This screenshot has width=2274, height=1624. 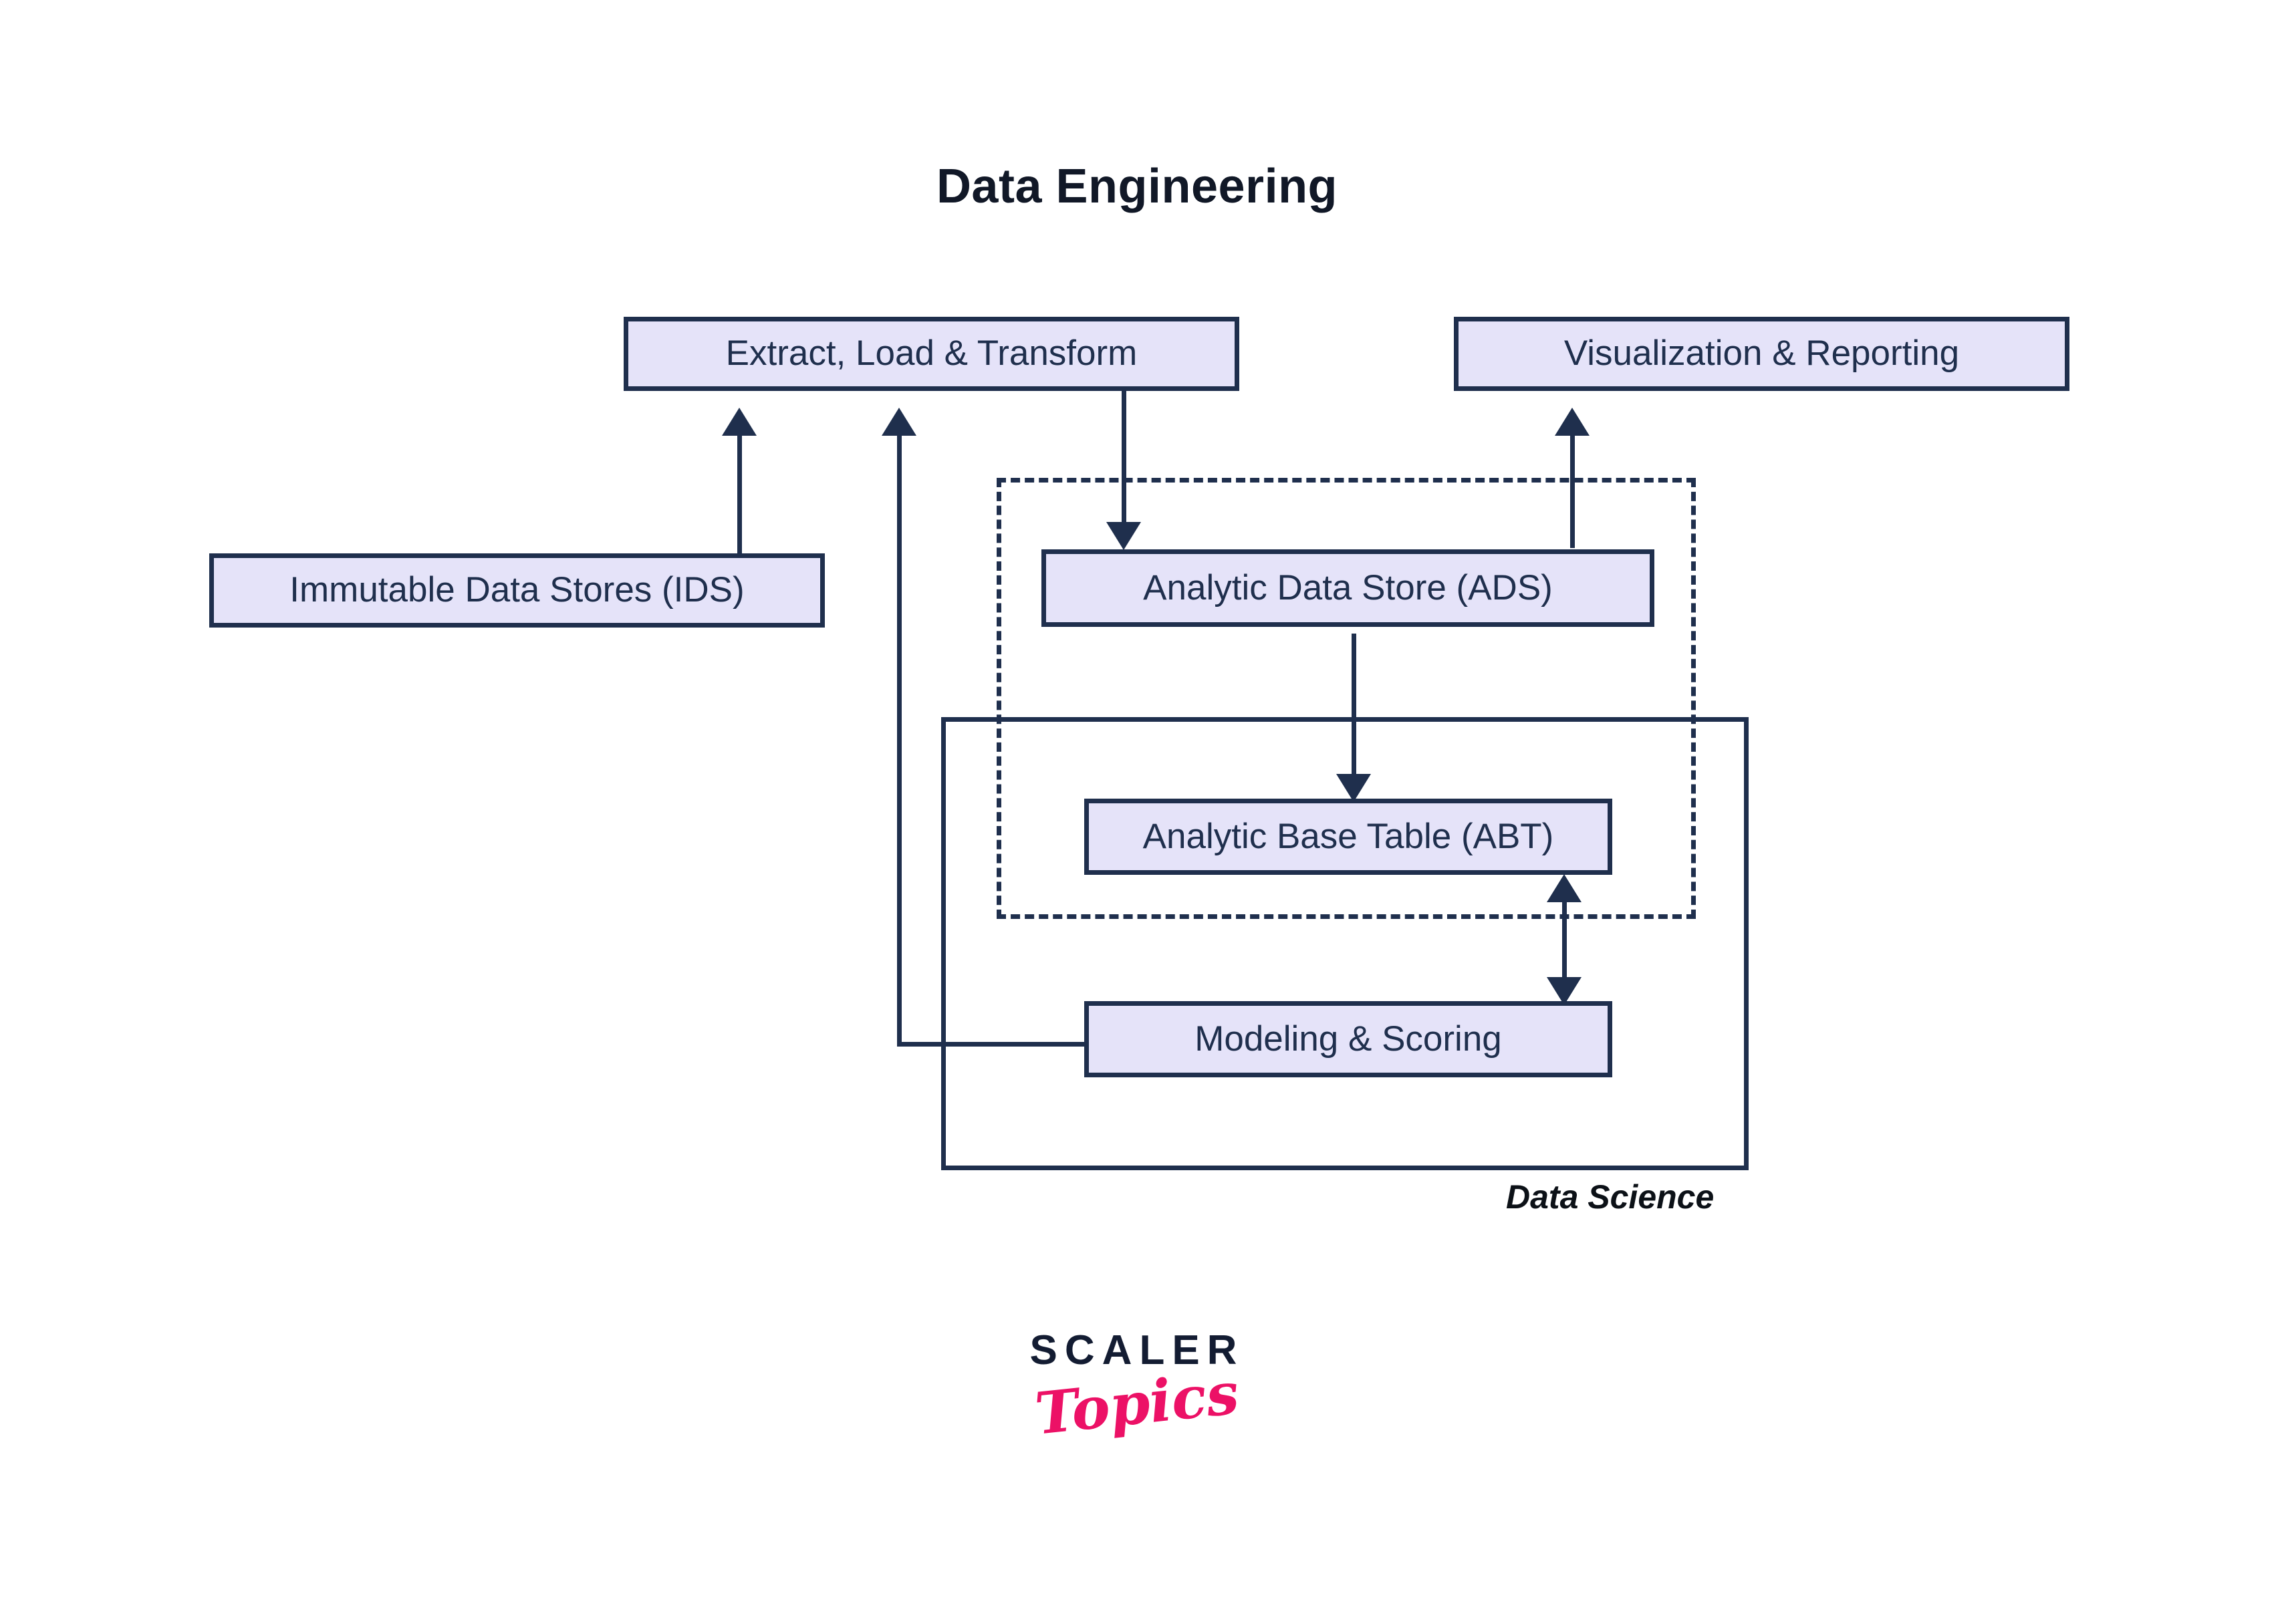 I want to click on edge-modeling-to-elt-arrowhead, so click(x=899, y=422).